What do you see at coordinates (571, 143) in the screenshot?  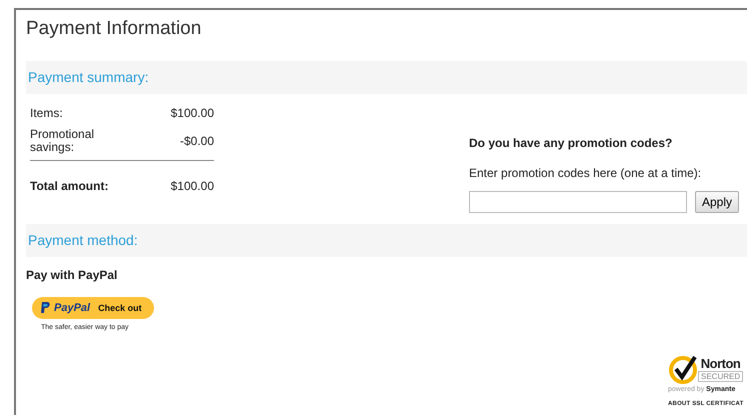 I see `promo-question: Do you have any promotion codes?` at bounding box center [571, 143].